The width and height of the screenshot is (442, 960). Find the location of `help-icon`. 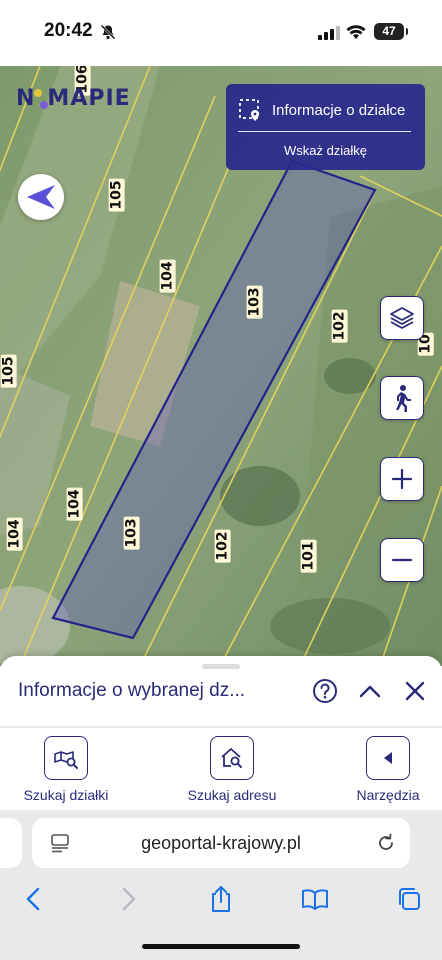

help-icon is located at coordinates (325, 691).